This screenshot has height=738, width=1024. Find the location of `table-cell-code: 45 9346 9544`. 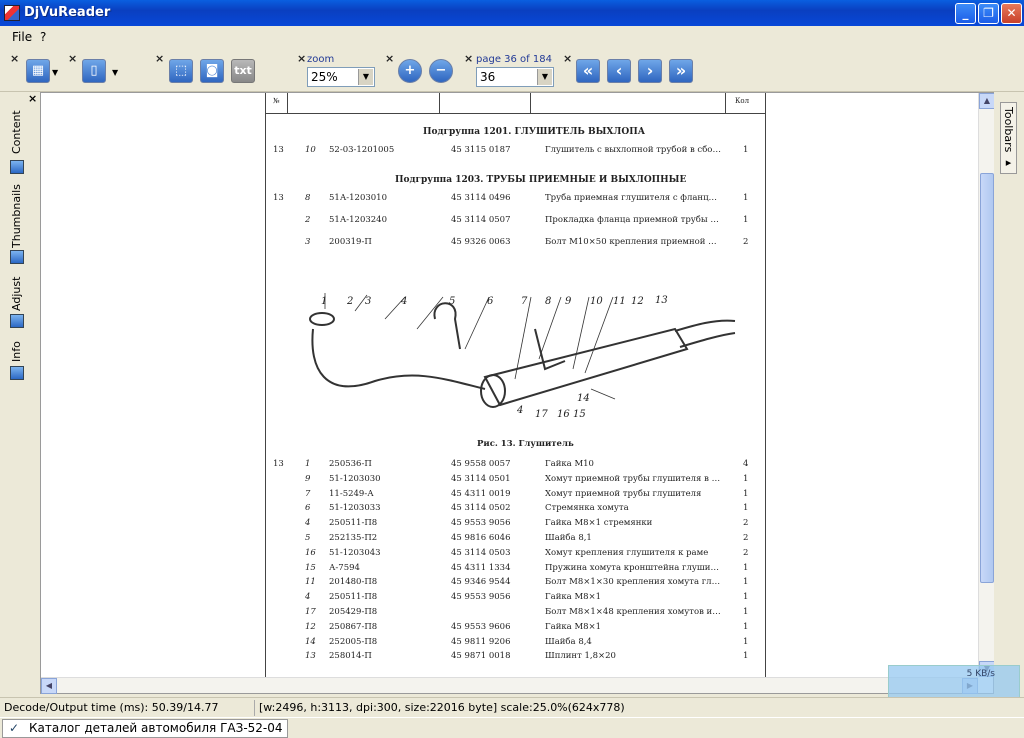

table-cell-code: 45 9346 9544 is located at coordinates (481, 582).